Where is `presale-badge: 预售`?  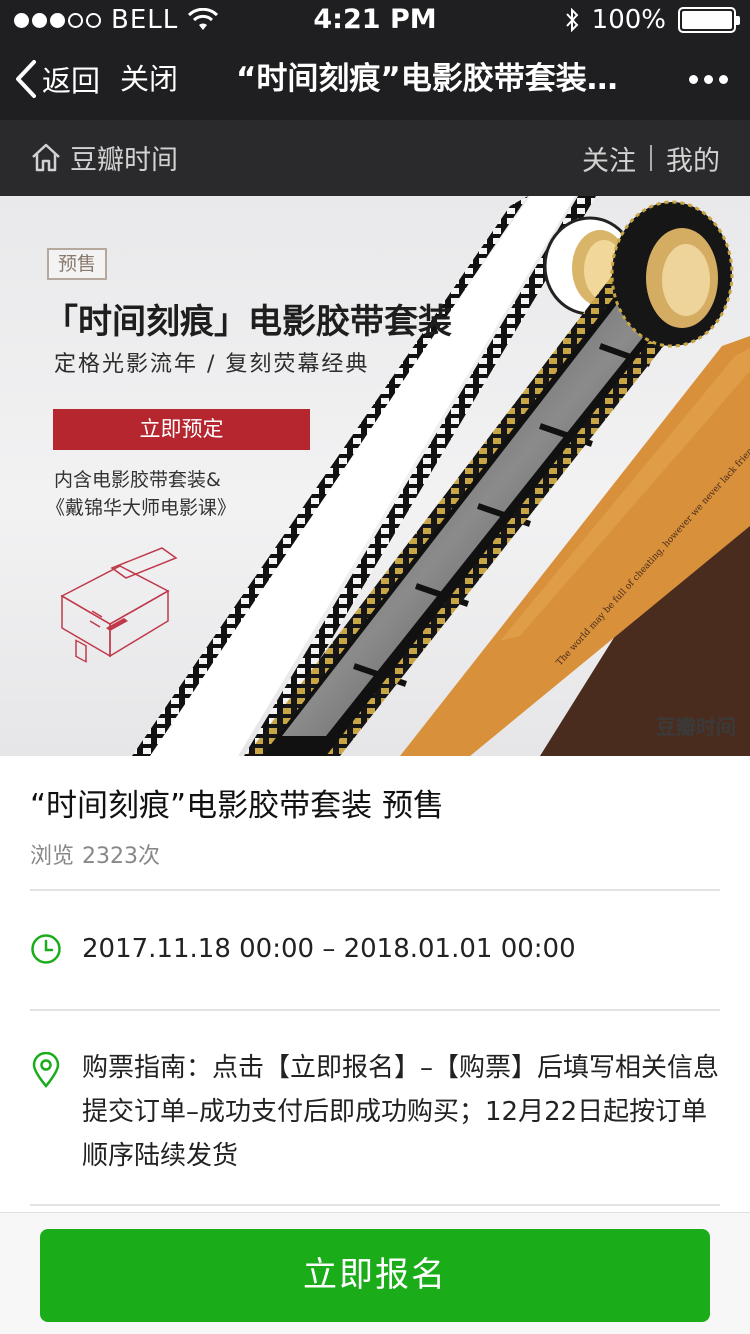 presale-badge: 预售 is located at coordinates (77, 264).